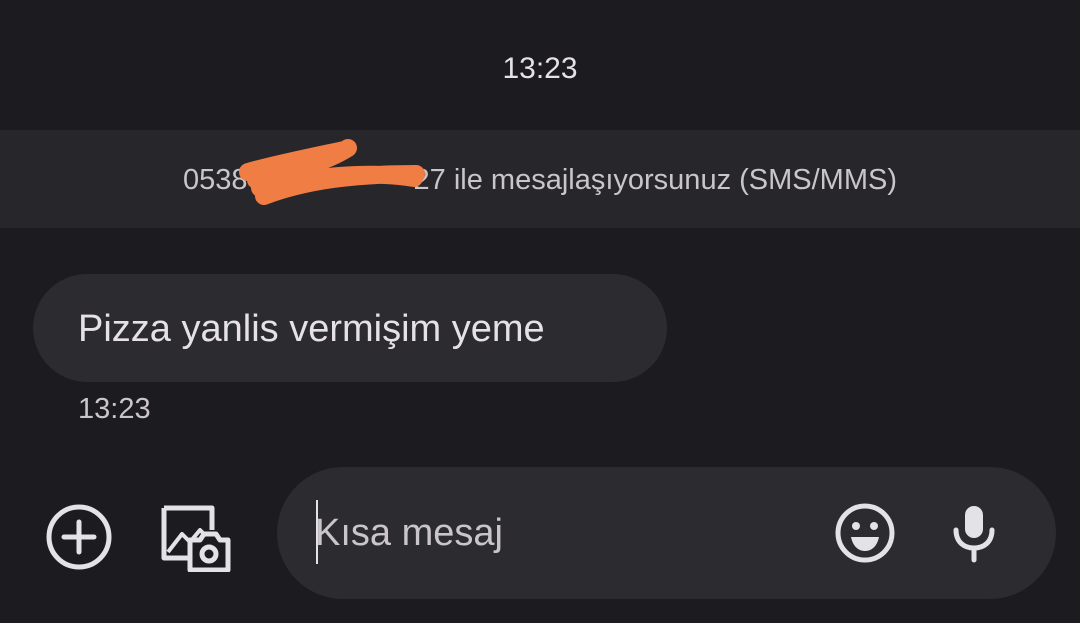  I want to click on message-bubble: Pizza yanlis vermişim yeme, so click(350, 328).